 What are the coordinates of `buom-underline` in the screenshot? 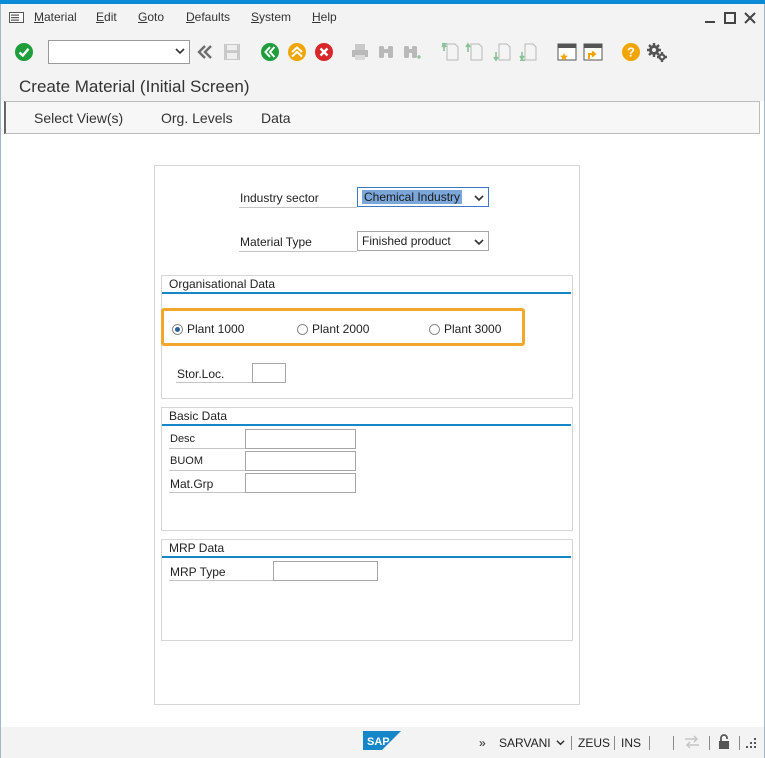 It's located at (207, 470).